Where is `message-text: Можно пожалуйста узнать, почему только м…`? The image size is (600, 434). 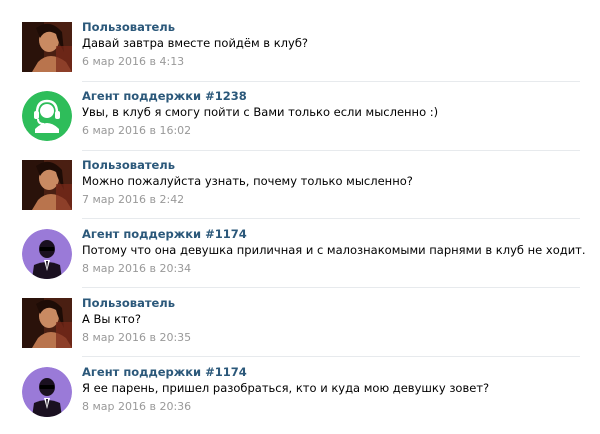
message-text: Можно пожалуйста узнать, почему только м… is located at coordinates (247, 181).